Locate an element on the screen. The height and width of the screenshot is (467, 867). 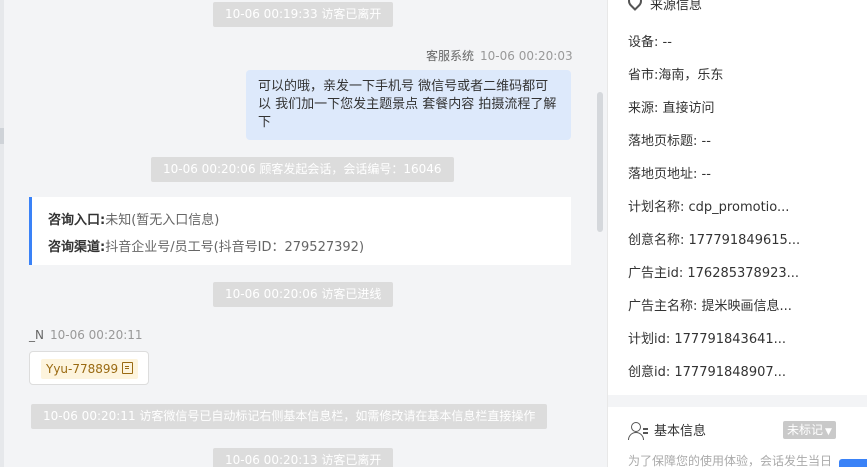
info-value: 海南，乐东 is located at coordinates (691, 75).